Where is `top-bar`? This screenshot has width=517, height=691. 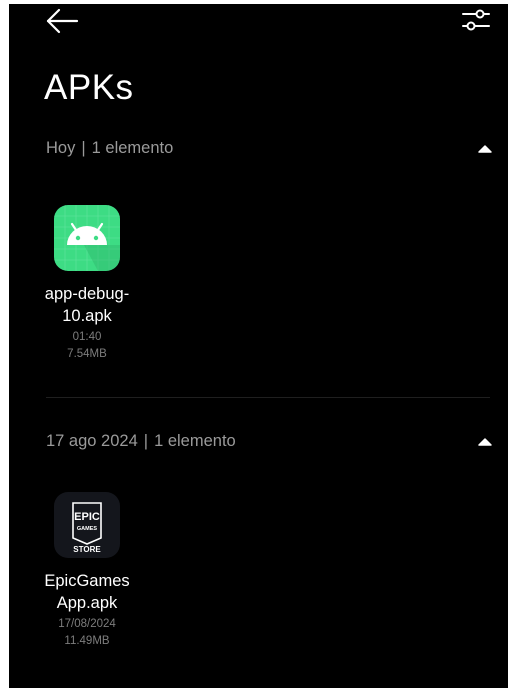
top-bar is located at coordinates (258, 21).